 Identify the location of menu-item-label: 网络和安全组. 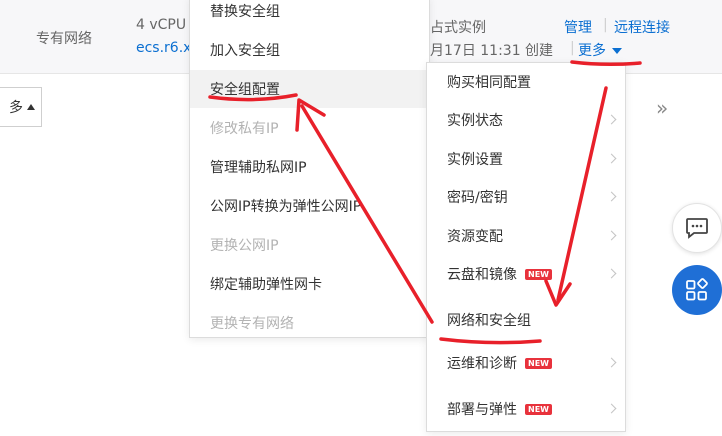
(489, 321).